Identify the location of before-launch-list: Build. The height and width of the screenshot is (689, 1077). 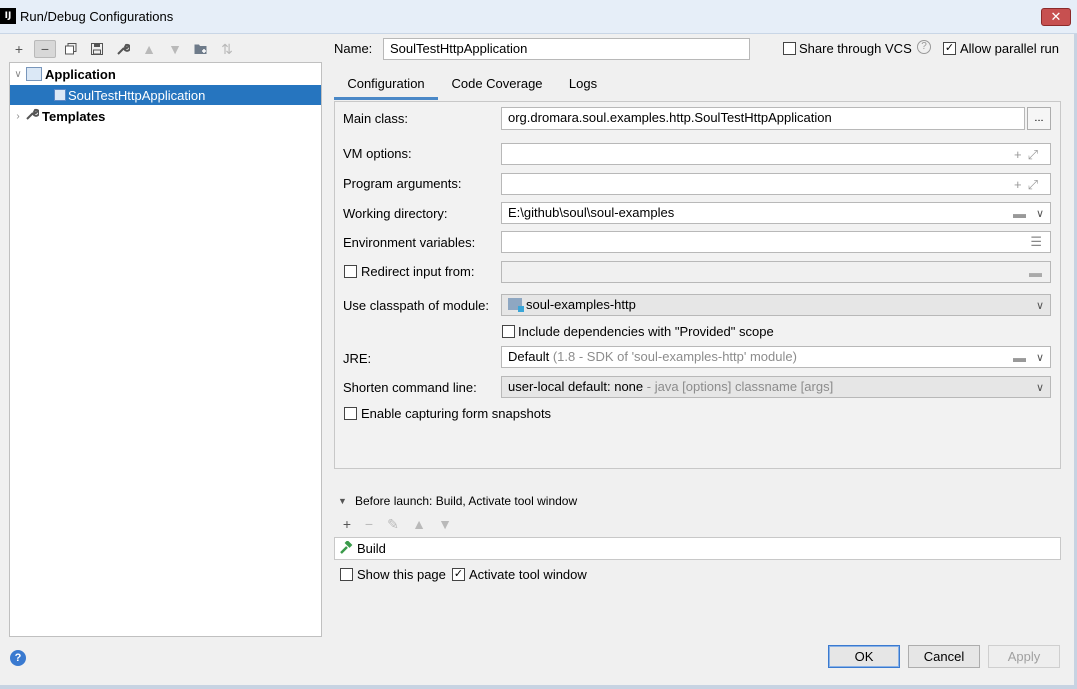
(697, 548).